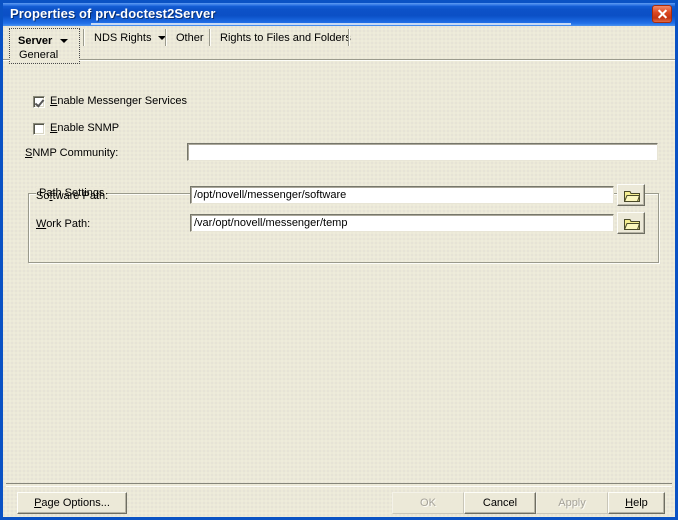 The image size is (678, 520). I want to click on enable-snmp-label: Enable SNMP, so click(84, 128).